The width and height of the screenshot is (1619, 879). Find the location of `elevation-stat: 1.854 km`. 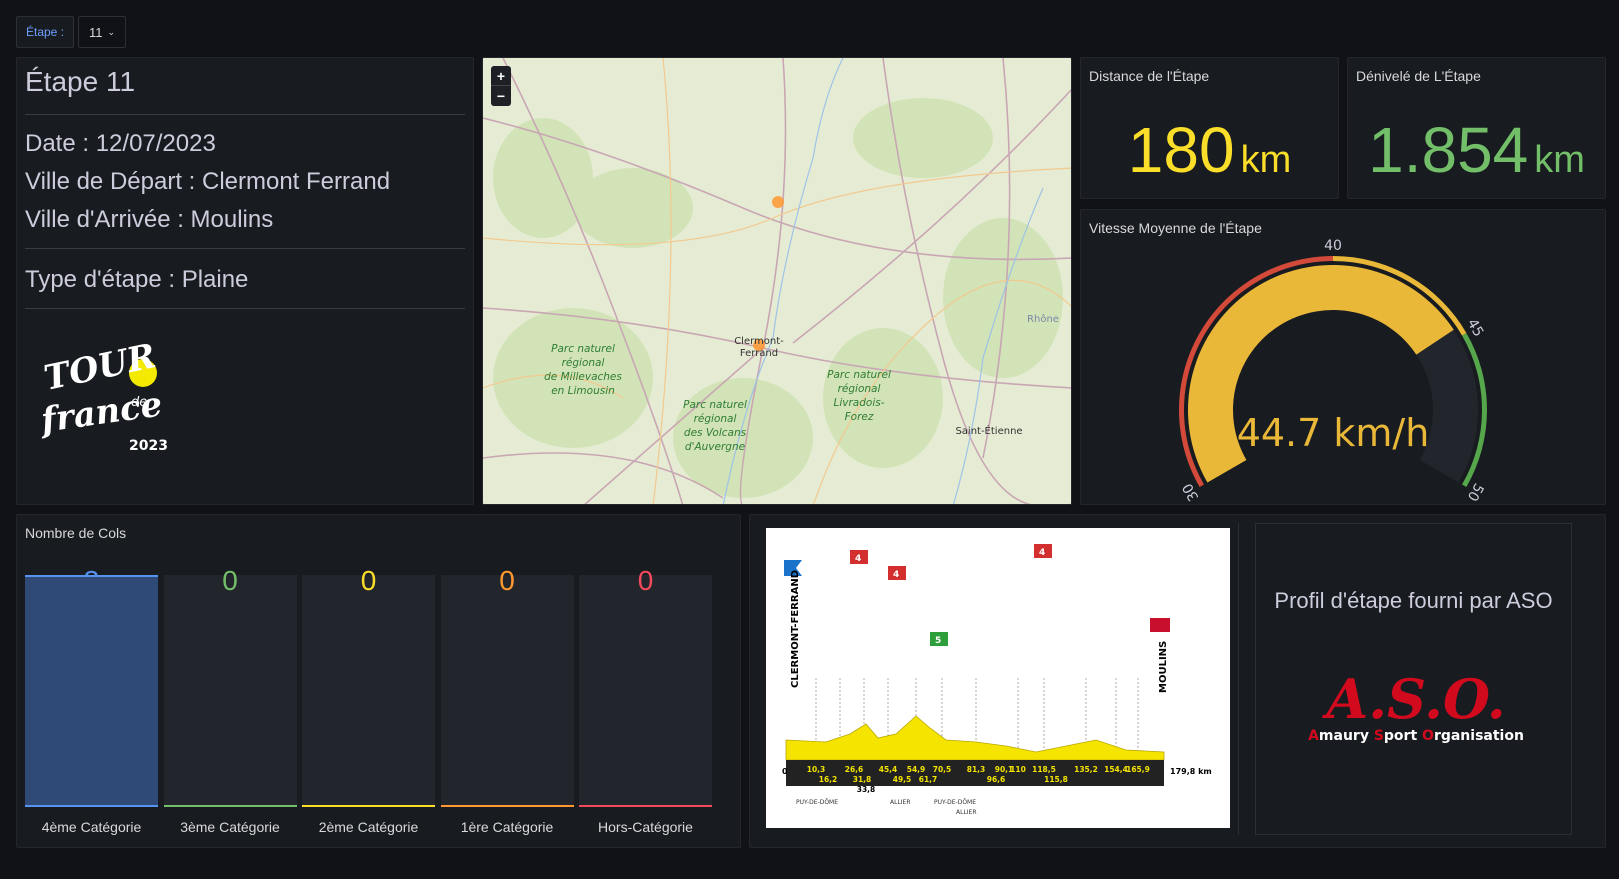

elevation-stat: 1.854 km is located at coordinates (1476, 150).